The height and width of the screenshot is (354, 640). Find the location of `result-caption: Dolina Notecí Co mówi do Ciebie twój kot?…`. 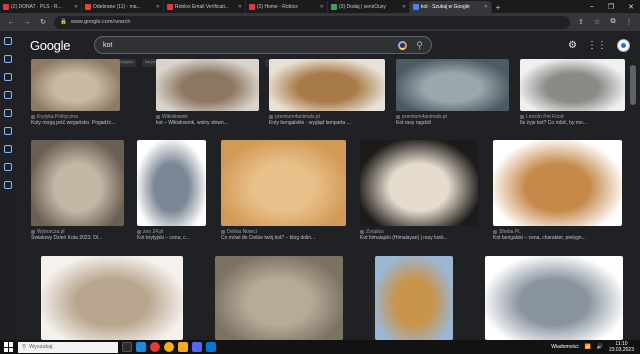

result-caption: Dolina Notecí Co mówi do Ciebie twój kot?… is located at coordinates (283, 235).